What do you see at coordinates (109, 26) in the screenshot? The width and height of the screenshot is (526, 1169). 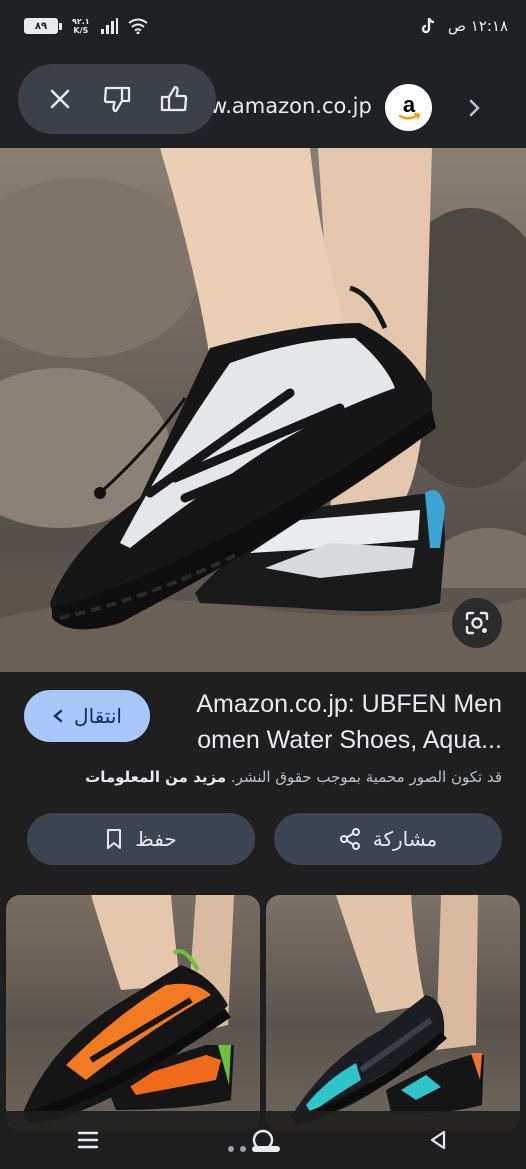 I see `signal-icon` at bounding box center [109, 26].